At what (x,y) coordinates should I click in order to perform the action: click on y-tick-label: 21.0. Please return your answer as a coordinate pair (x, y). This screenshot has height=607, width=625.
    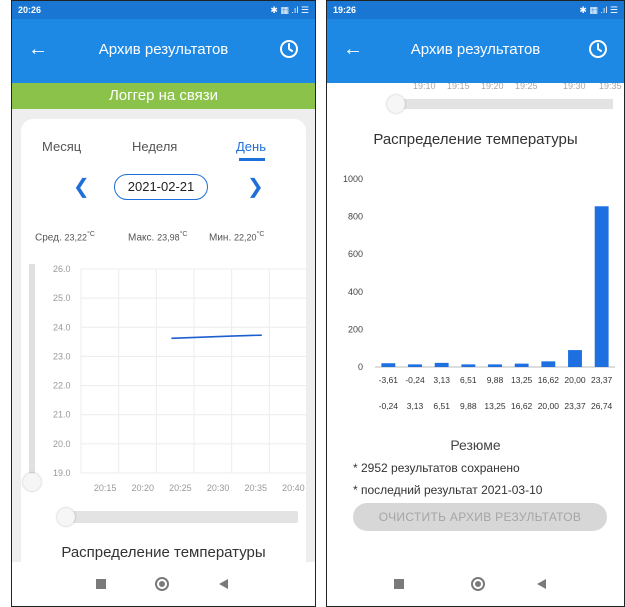
    Looking at the image, I should click on (62, 415).